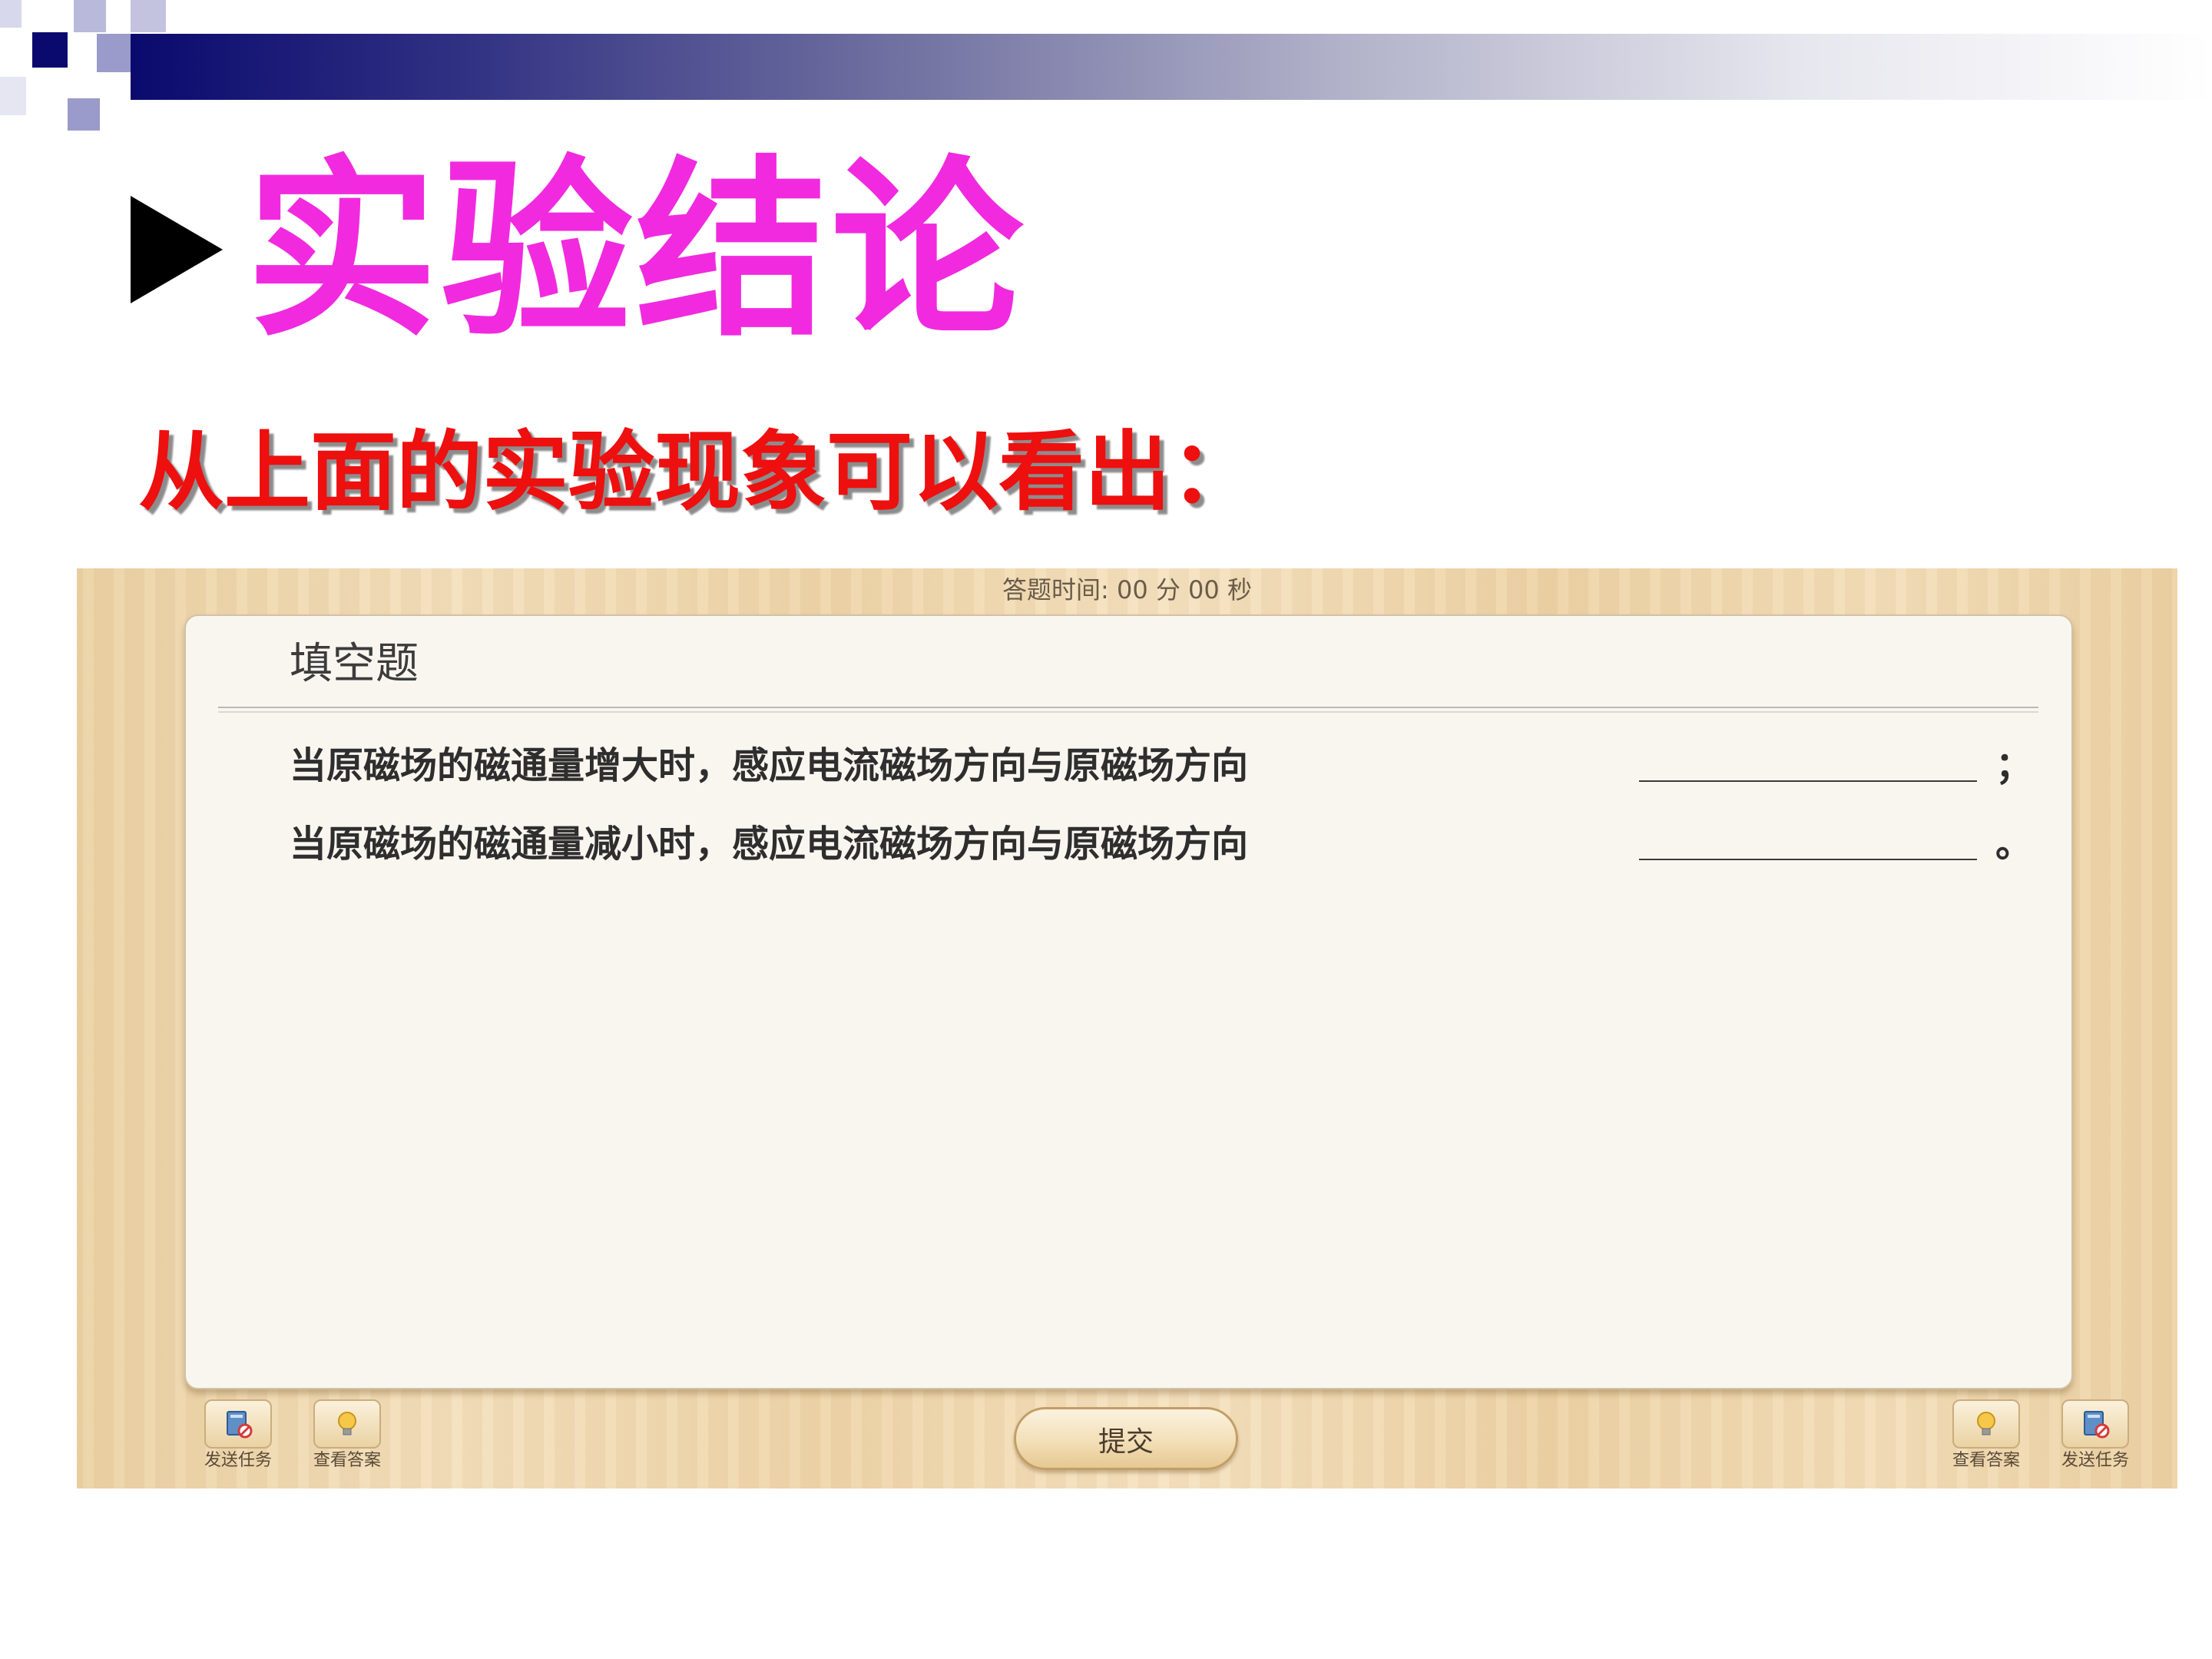  What do you see at coordinates (769, 844) in the screenshot?
I see `question-text: 当原磁场的磁通量减小时，感应电流磁场方向与原磁场方向` at bounding box center [769, 844].